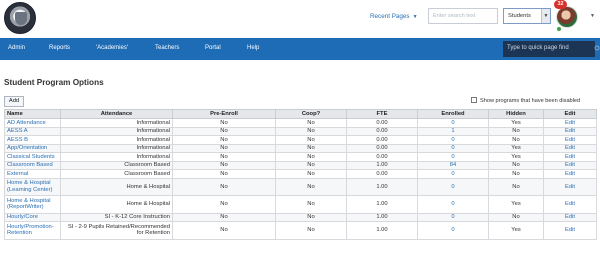 Image resolution: width=600 pixels, height=262 pixels. What do you see at coordinates (213, 48) in the screenshot?
I see `nav-item-portal: Portal` at bounding box center [213, 48].